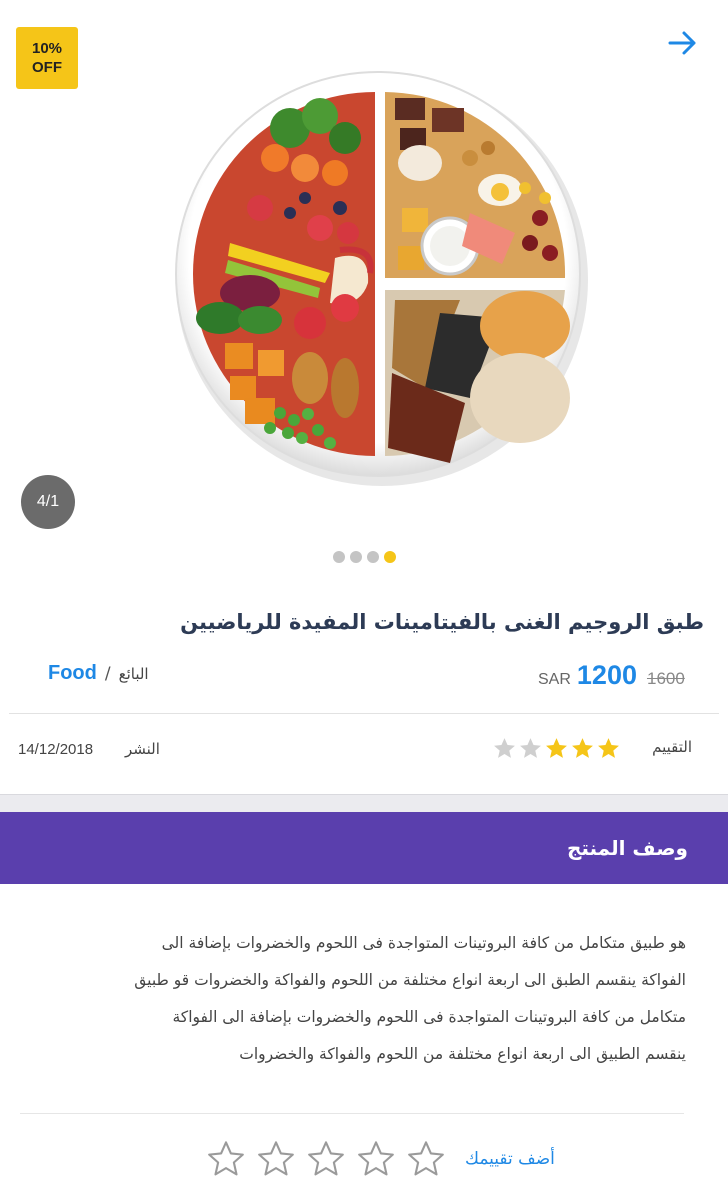 Image resolution: width=728 pixels, height=1204 pixels. I want to click on image-counter: 4/1, so click(48, 502).